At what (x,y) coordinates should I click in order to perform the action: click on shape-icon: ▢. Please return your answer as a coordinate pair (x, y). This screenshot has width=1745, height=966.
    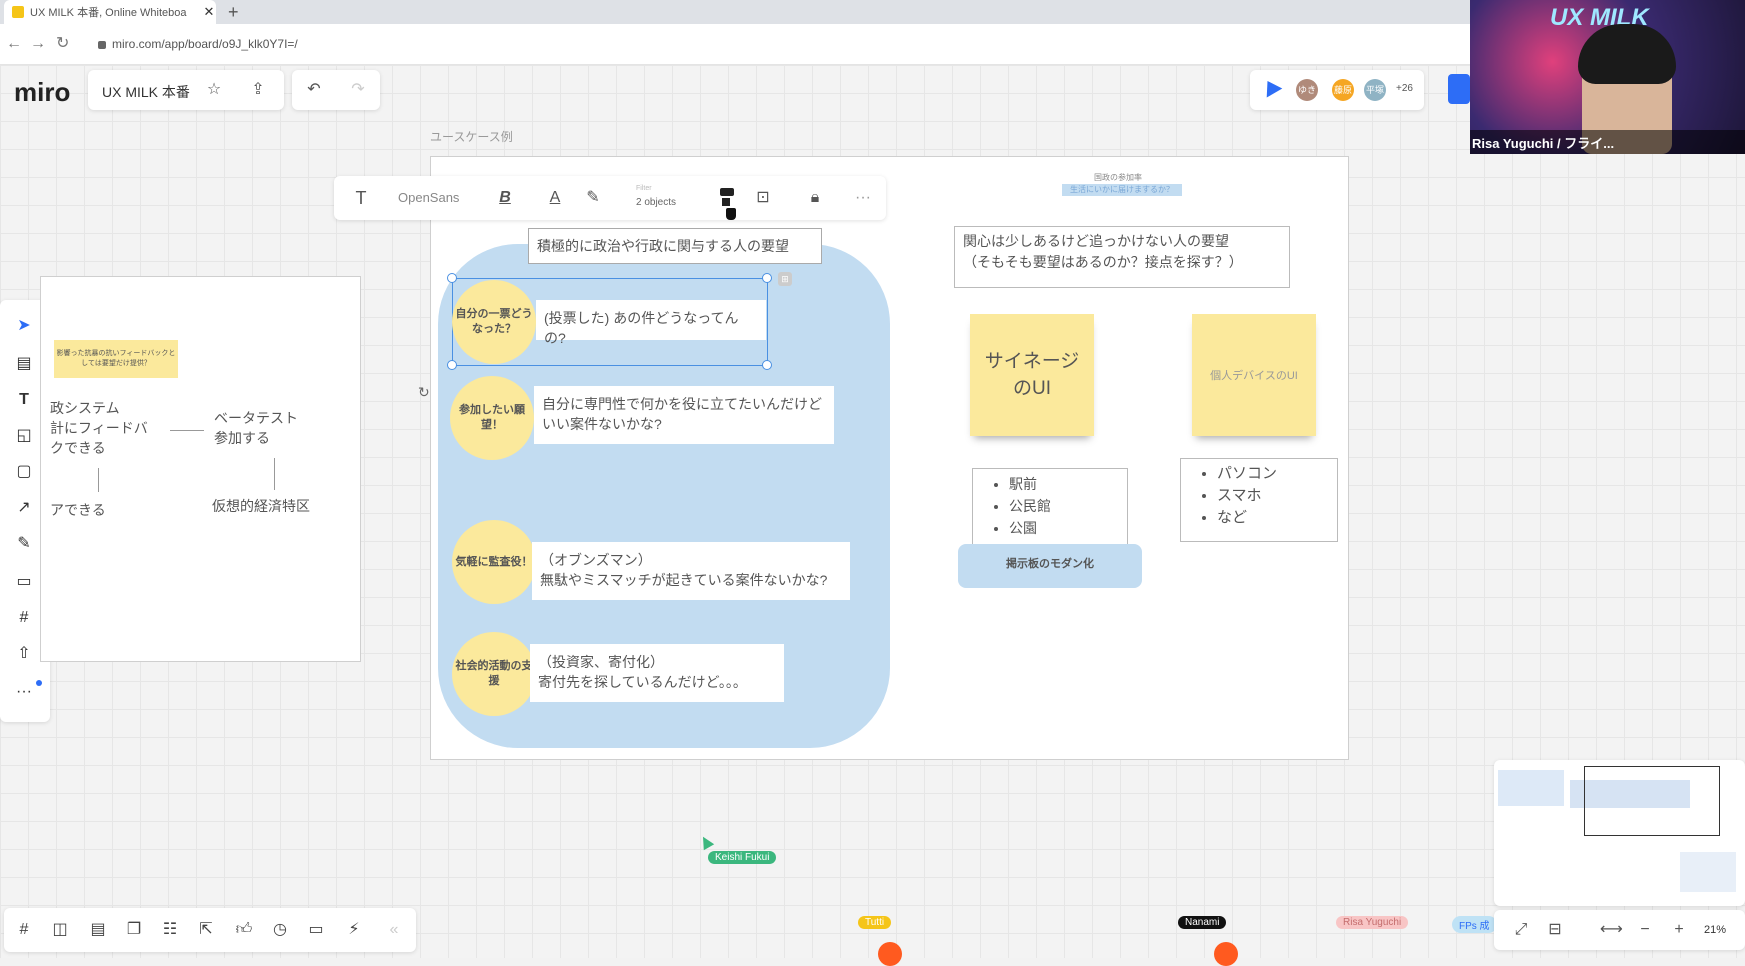
    Looking at the image, I should click on (24, 472).